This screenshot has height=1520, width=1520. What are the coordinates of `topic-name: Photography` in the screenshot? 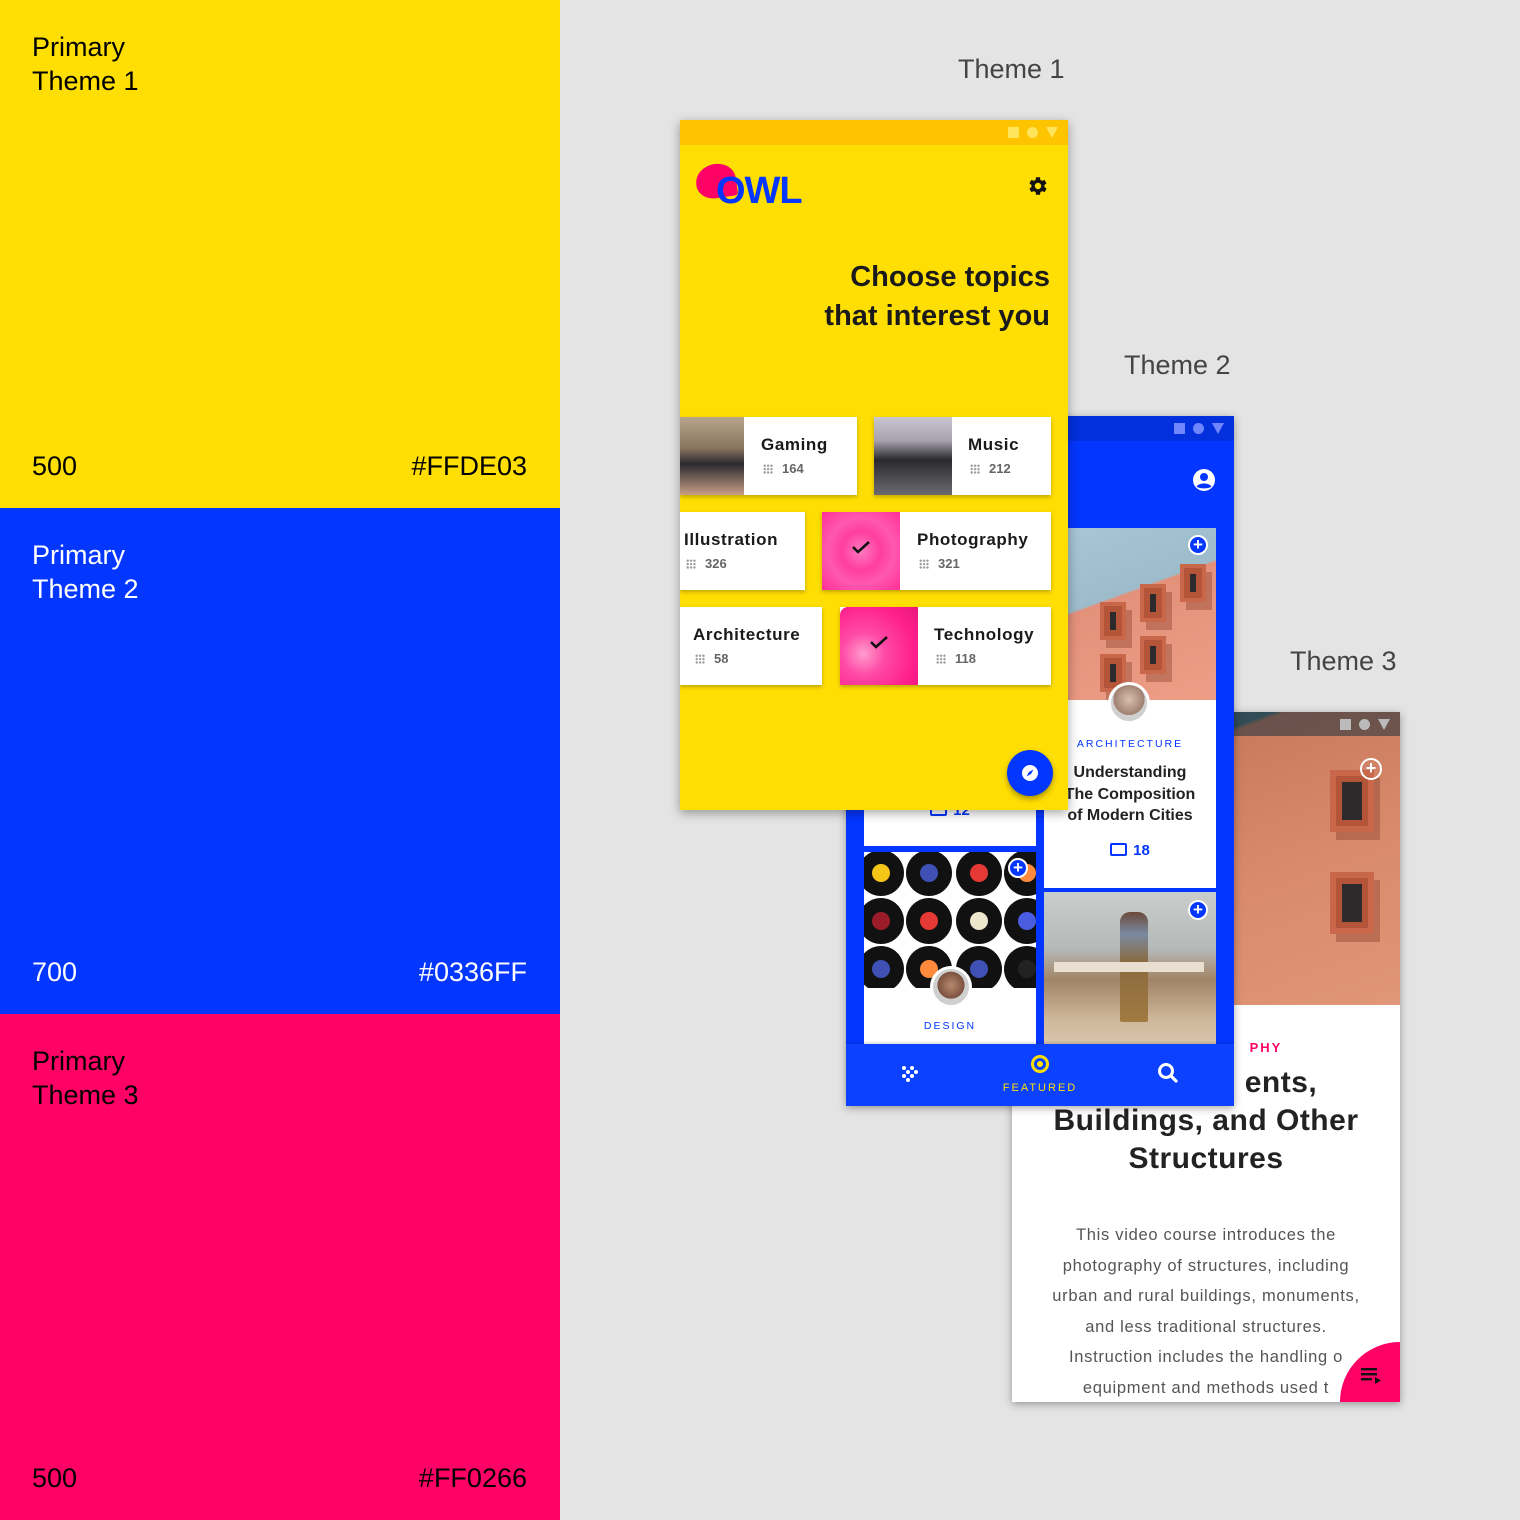 It's located at (973, 539).